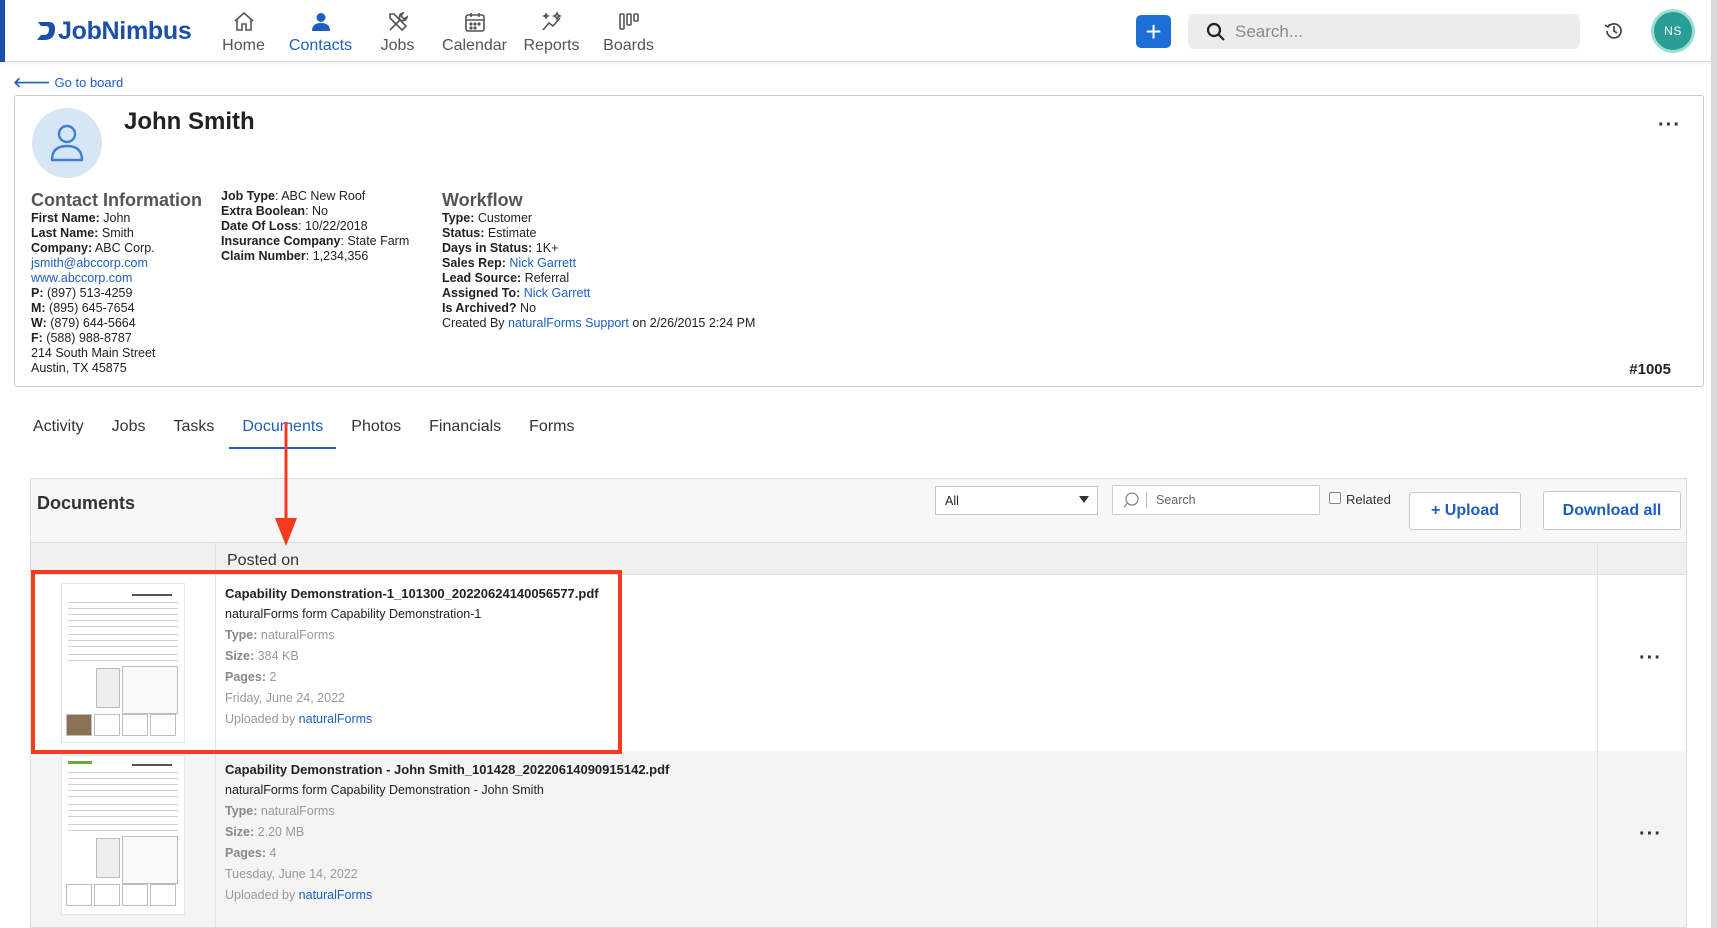 Image resolution: width=1717 pixels, height=928 pixels. What do you see at coordinates (116, 278) in the screenshot?
I see `website-link: www.abccorp.com` at bounding box center [116, 278].